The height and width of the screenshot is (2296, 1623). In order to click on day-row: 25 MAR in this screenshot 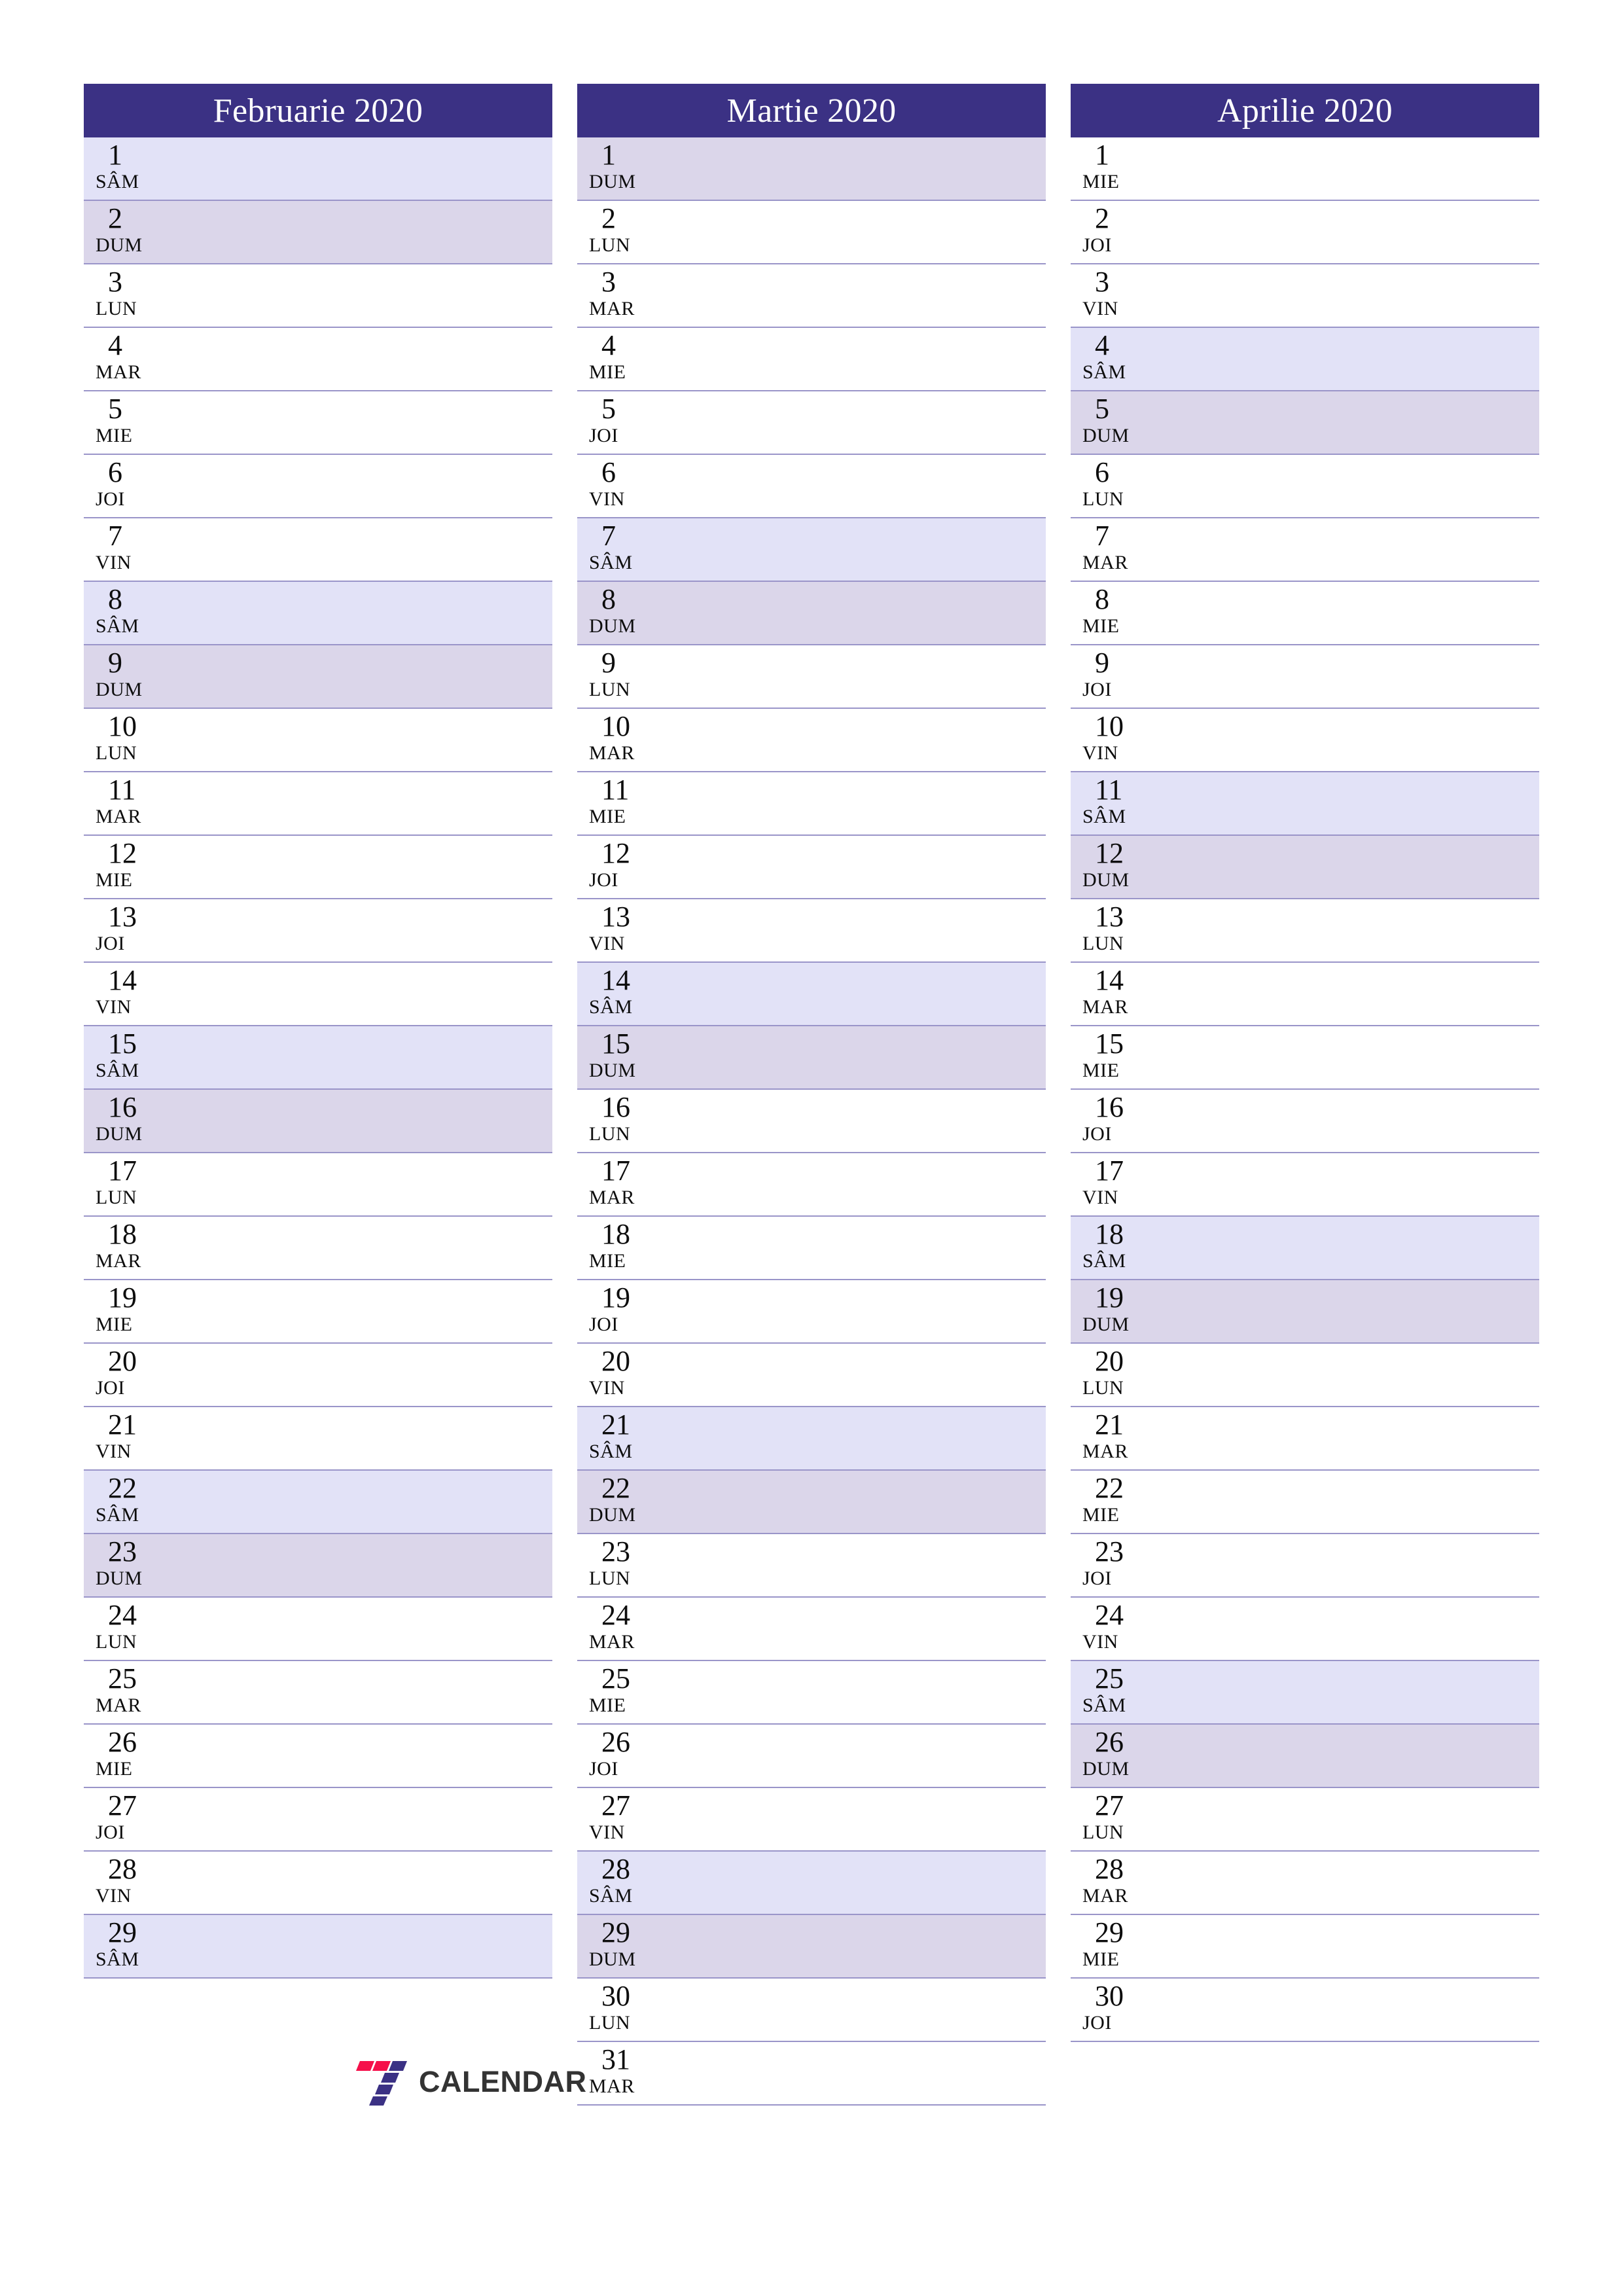, I will do `click(318, 1693)`.